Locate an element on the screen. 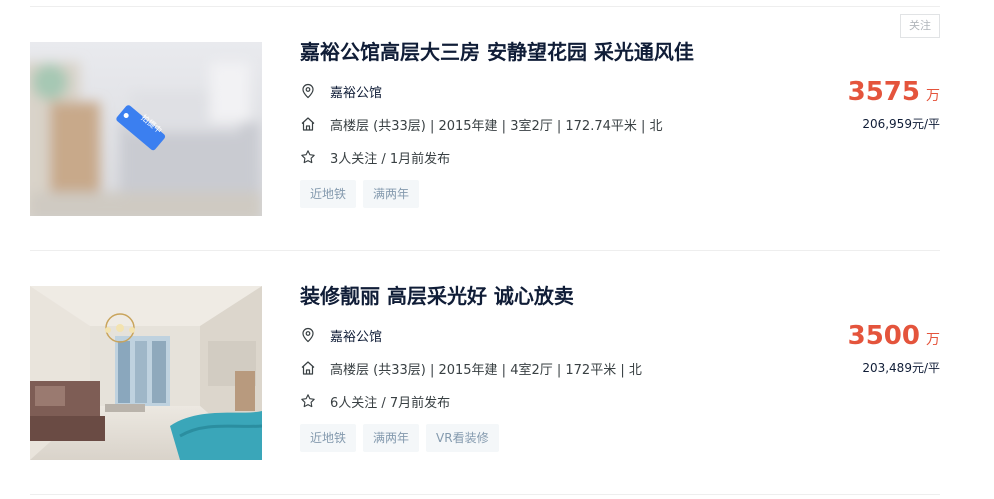 Image resolution: width=994 pixels, height=499 pixels. unit-price: 203,489元/平 is located at coordinates (901, 368).